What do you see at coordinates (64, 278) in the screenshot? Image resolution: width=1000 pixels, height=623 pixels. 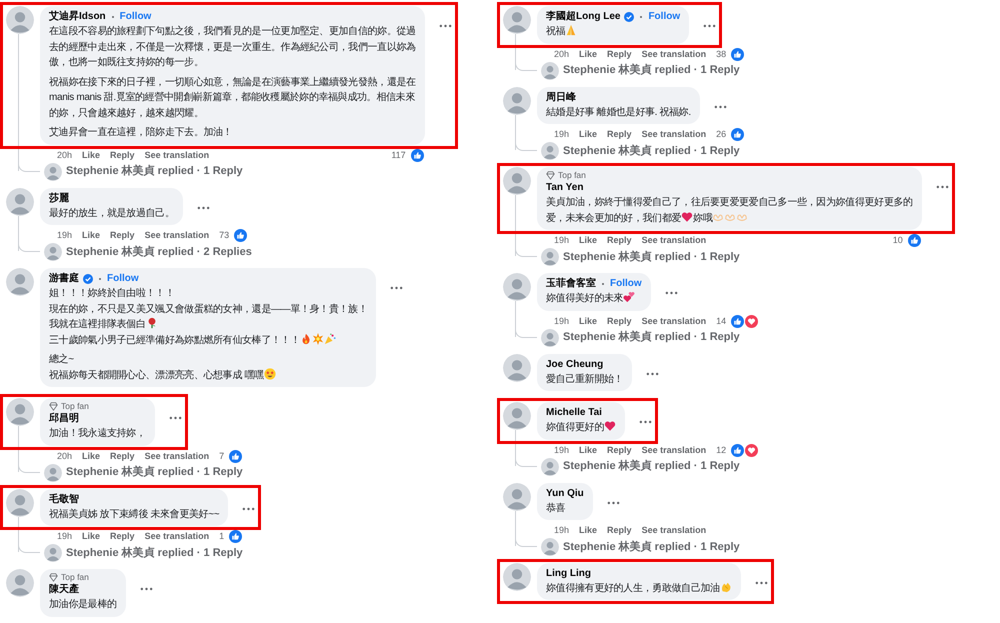 I see `commenter-name: 游書庭` at bounding box center [64, 278].